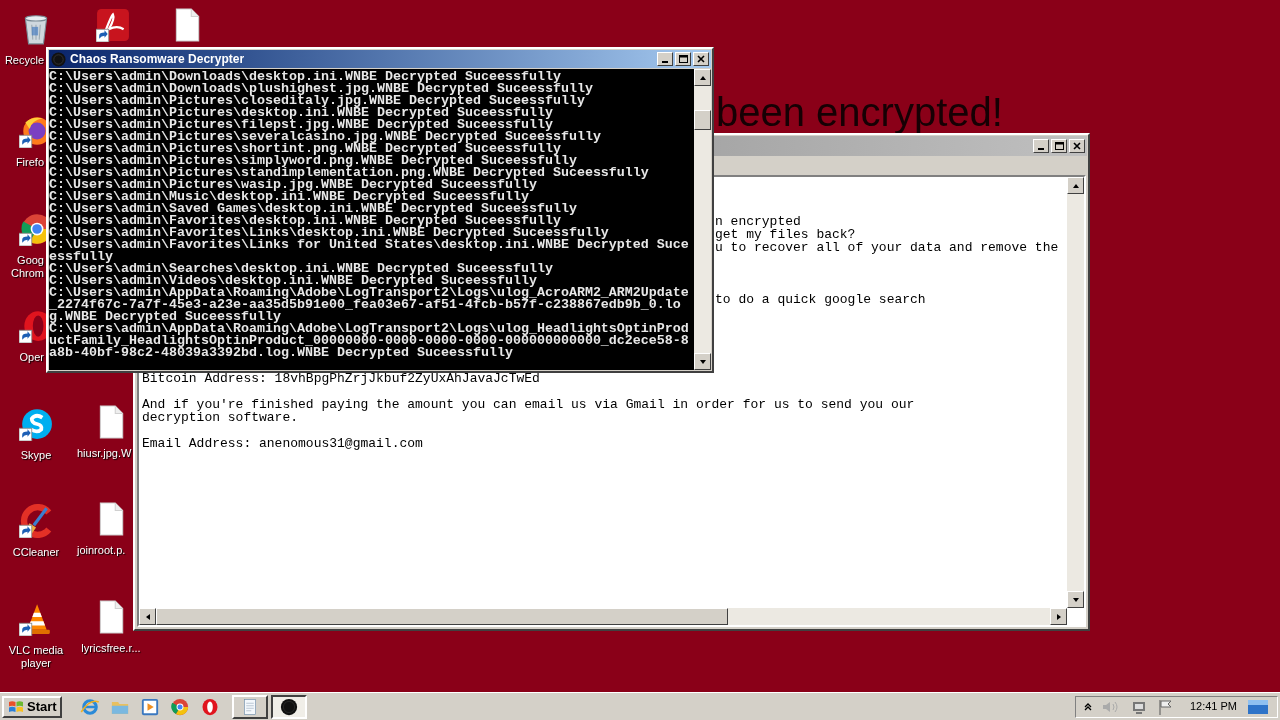 The width and height of the screenshot is (1280, 720). I want to click on icon-label: Oper, so click(23, 357).